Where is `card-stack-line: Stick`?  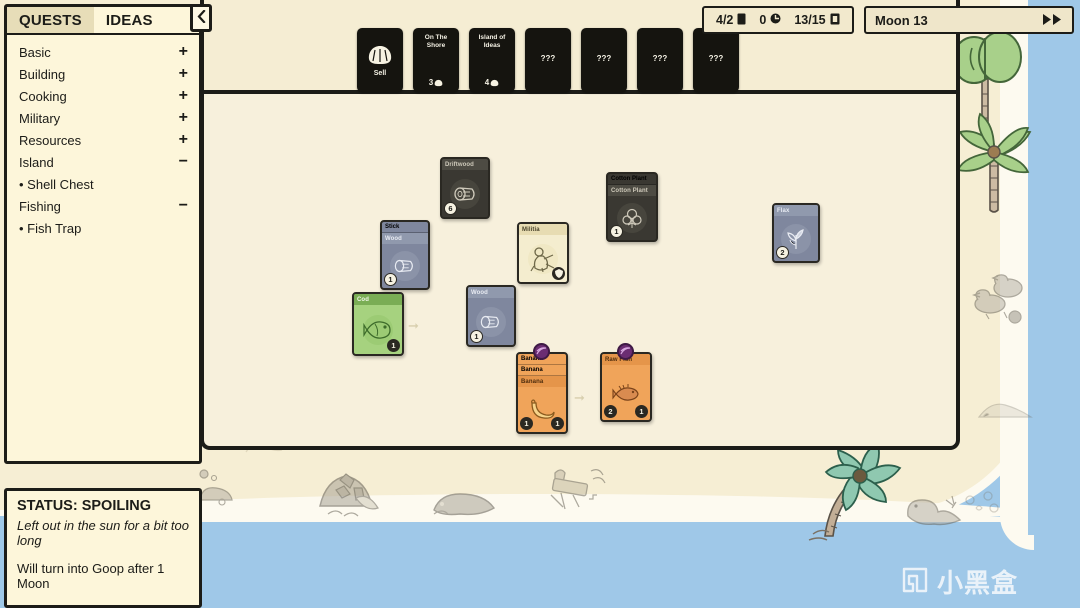
card-stack-line: Stick is located at coordinates (405, 227).